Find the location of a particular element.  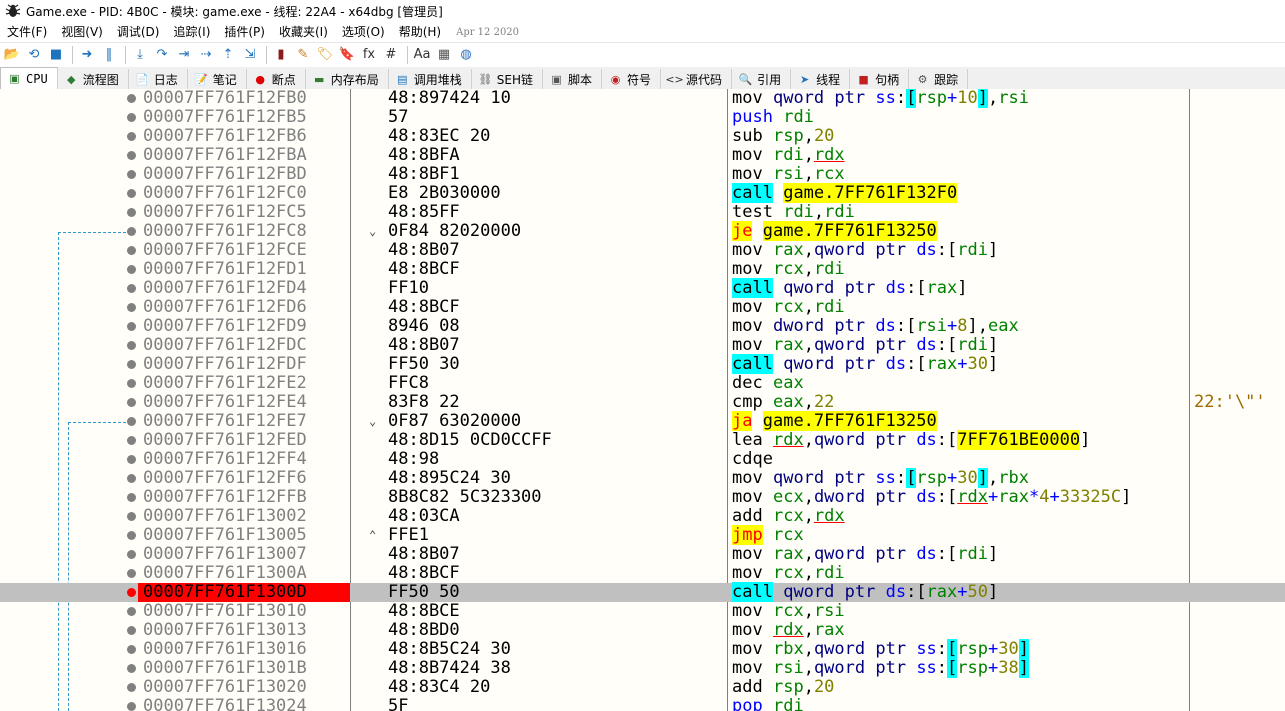

tab-cpu: ▣ CPU is located at coordinates (29, 78).